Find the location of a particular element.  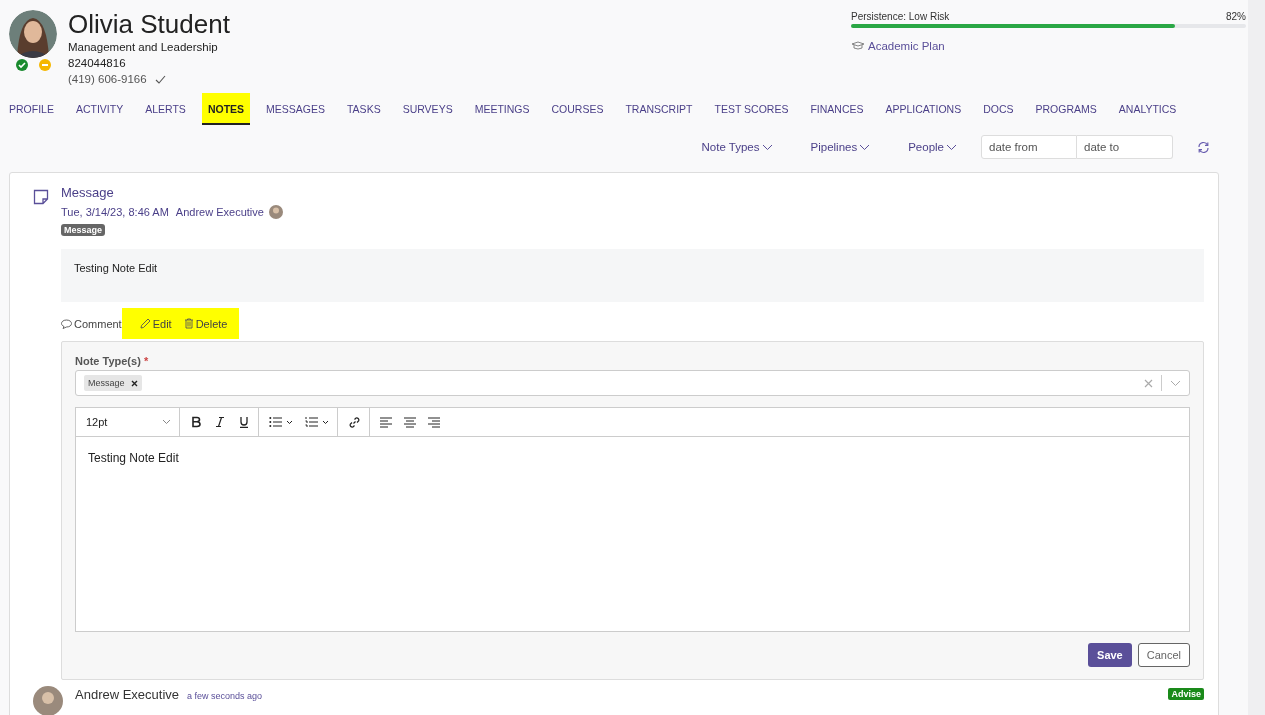

nav-tab: ALERTS is located at coordinates (165, 109).